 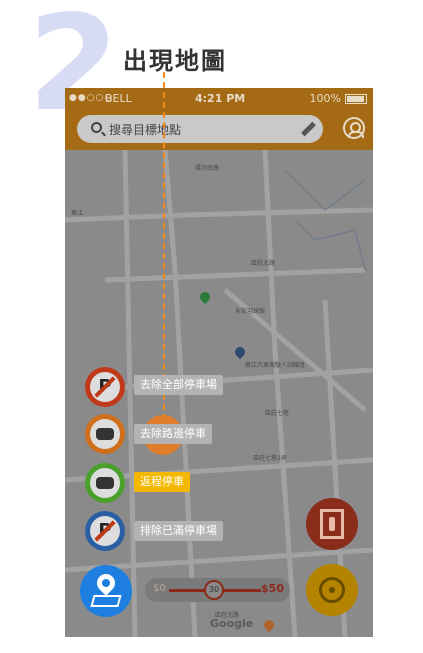 What do you see at coordinates (178, 385) in the screenshot?
I see `filter-label: 去除全部停車場` at bounding box center [178, 385].